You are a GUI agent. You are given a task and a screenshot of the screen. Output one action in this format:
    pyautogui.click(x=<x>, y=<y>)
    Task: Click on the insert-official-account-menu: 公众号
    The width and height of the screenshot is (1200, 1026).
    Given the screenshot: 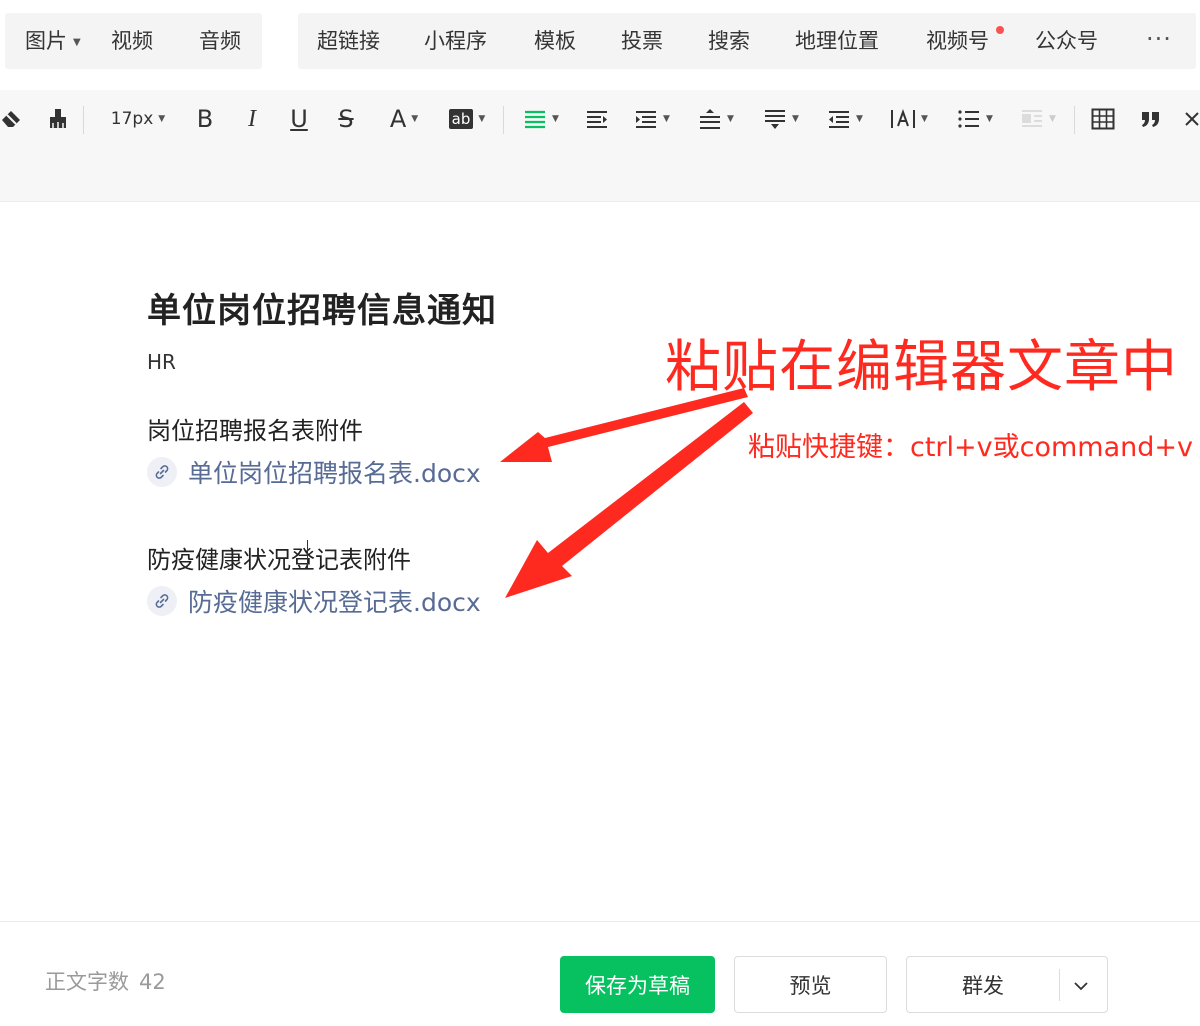 What is the action you would take?
    pyautogui.click(x=1066, y=41)
    